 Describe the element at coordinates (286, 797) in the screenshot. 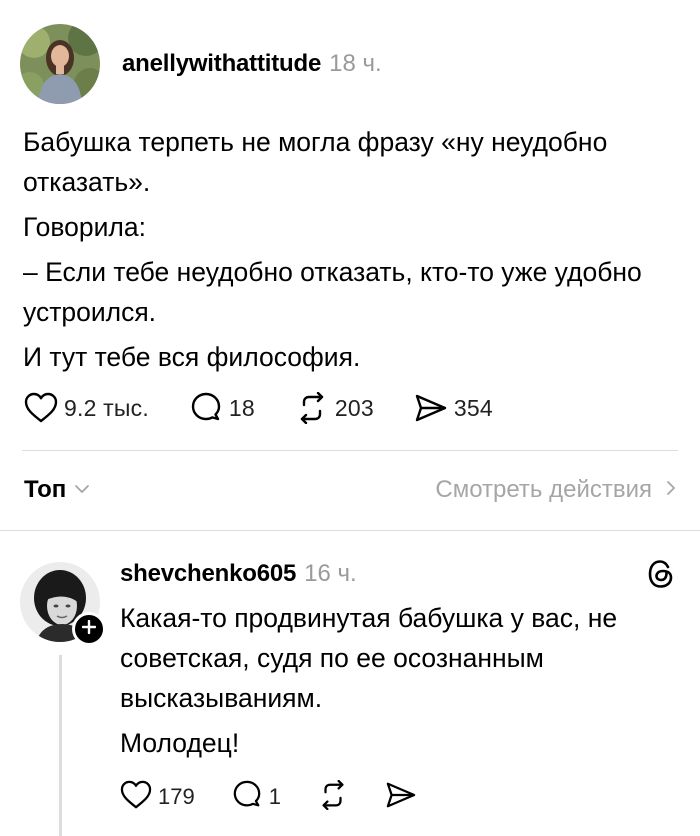

I see `comment-actions: 179 1` at that location.